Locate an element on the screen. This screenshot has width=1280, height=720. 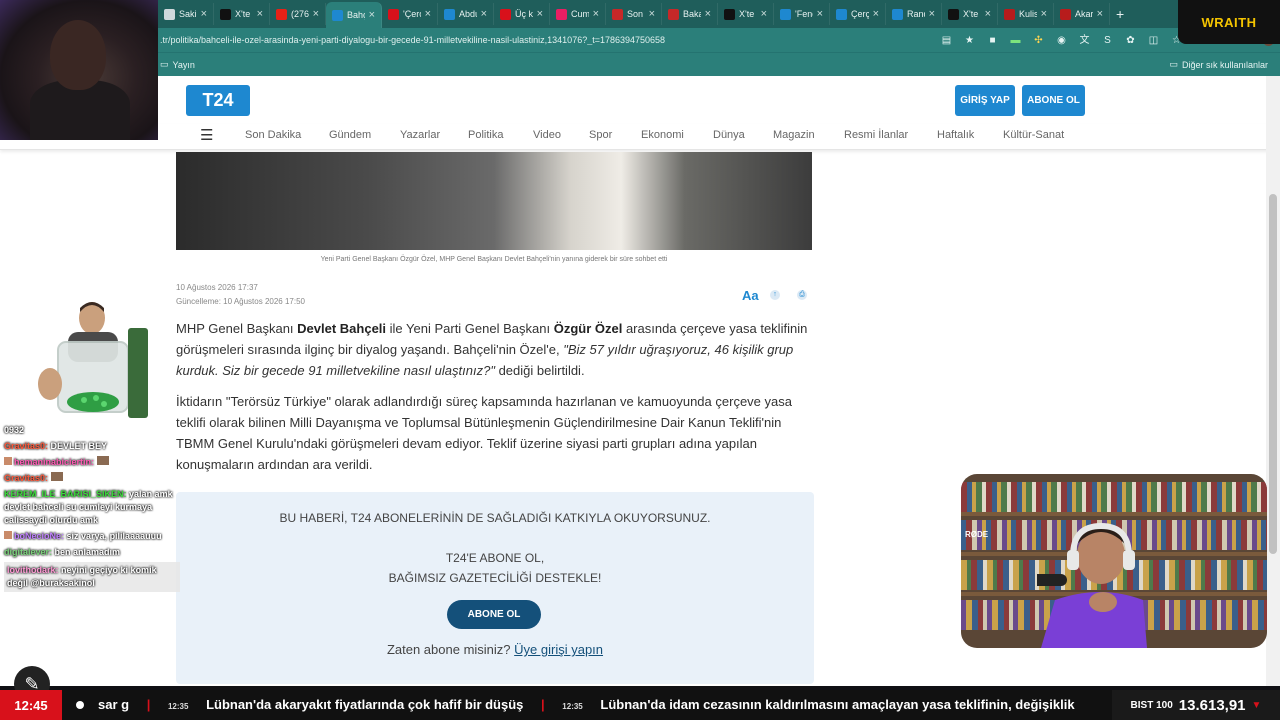
browser-tab: Üç ki × is located at coordinates (522, 14).